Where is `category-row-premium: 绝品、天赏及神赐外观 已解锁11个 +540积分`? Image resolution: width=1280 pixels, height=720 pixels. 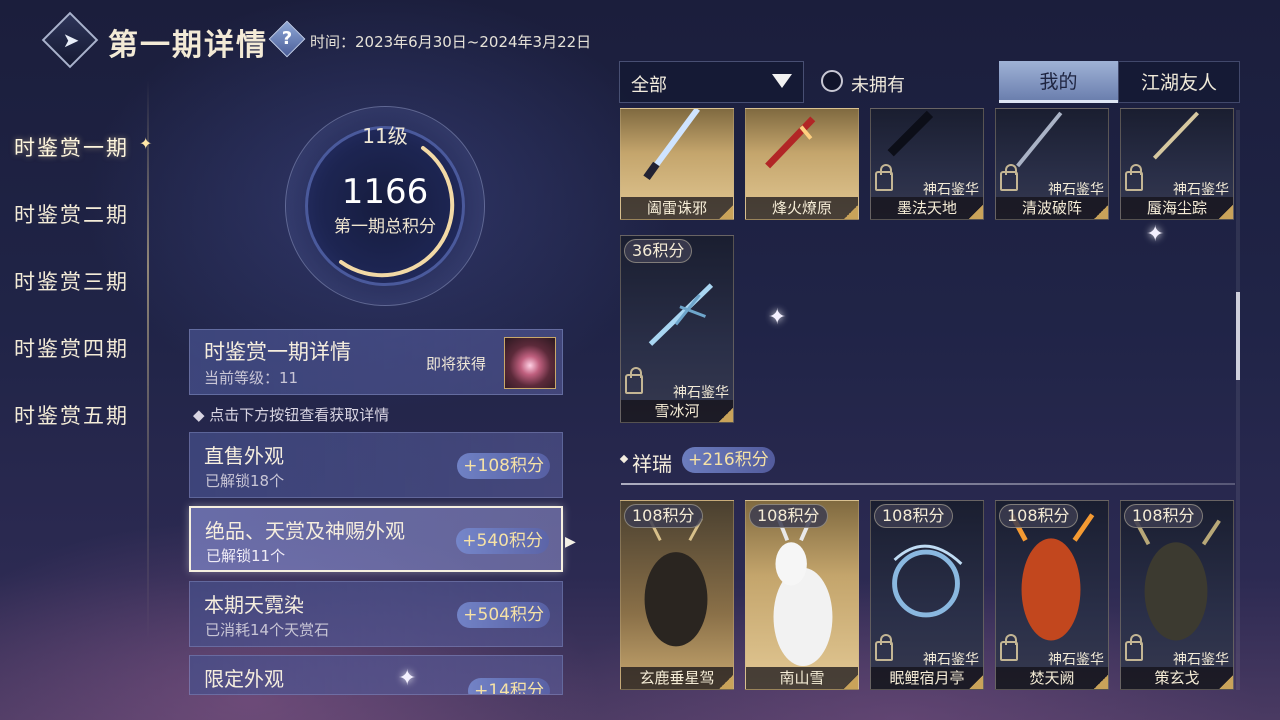
category-row-premium: 绝品、天赏及神赐外观 已解锁11个 +540积分 is located at coordinates (376, 539).